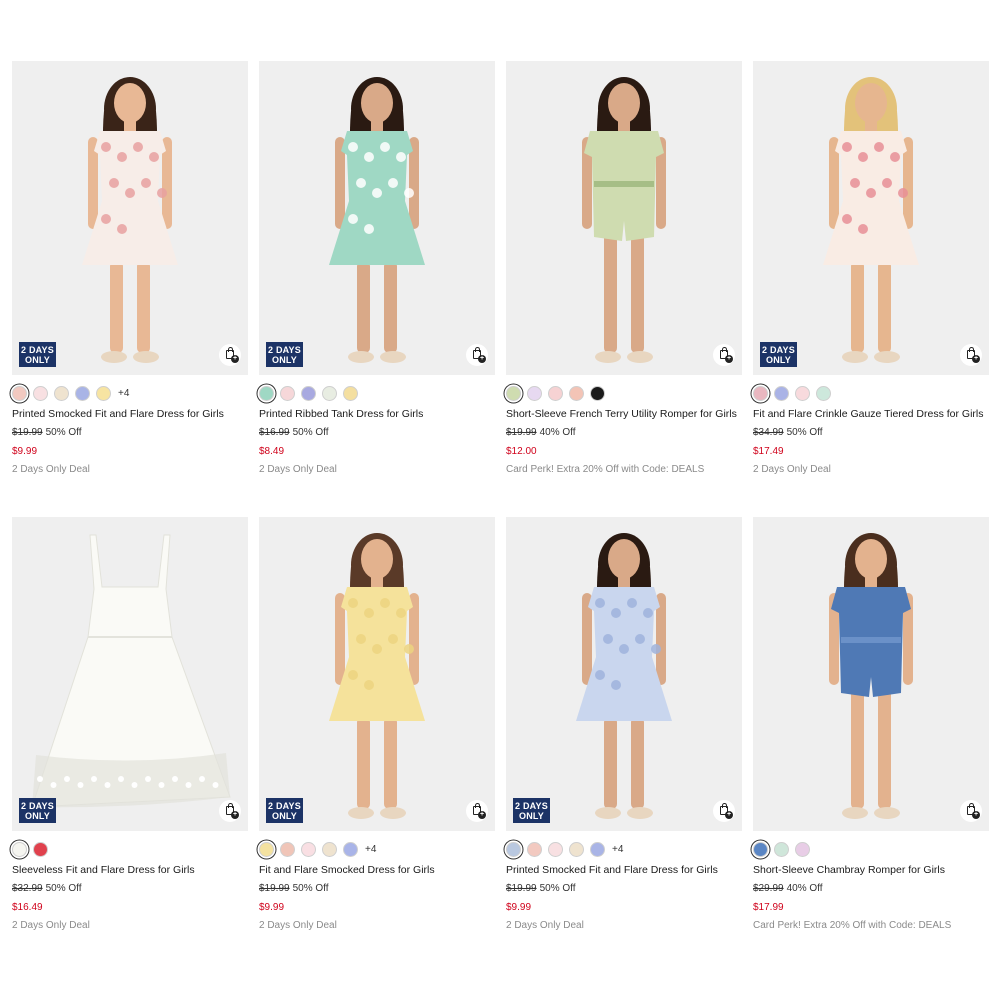 The width and height of the screenshot is (1000, 1000). What do you see at coordinates (871, 889) in the screenshot?
I see `price-row: $29.99 40% Off` at bounding box center [871, 889].